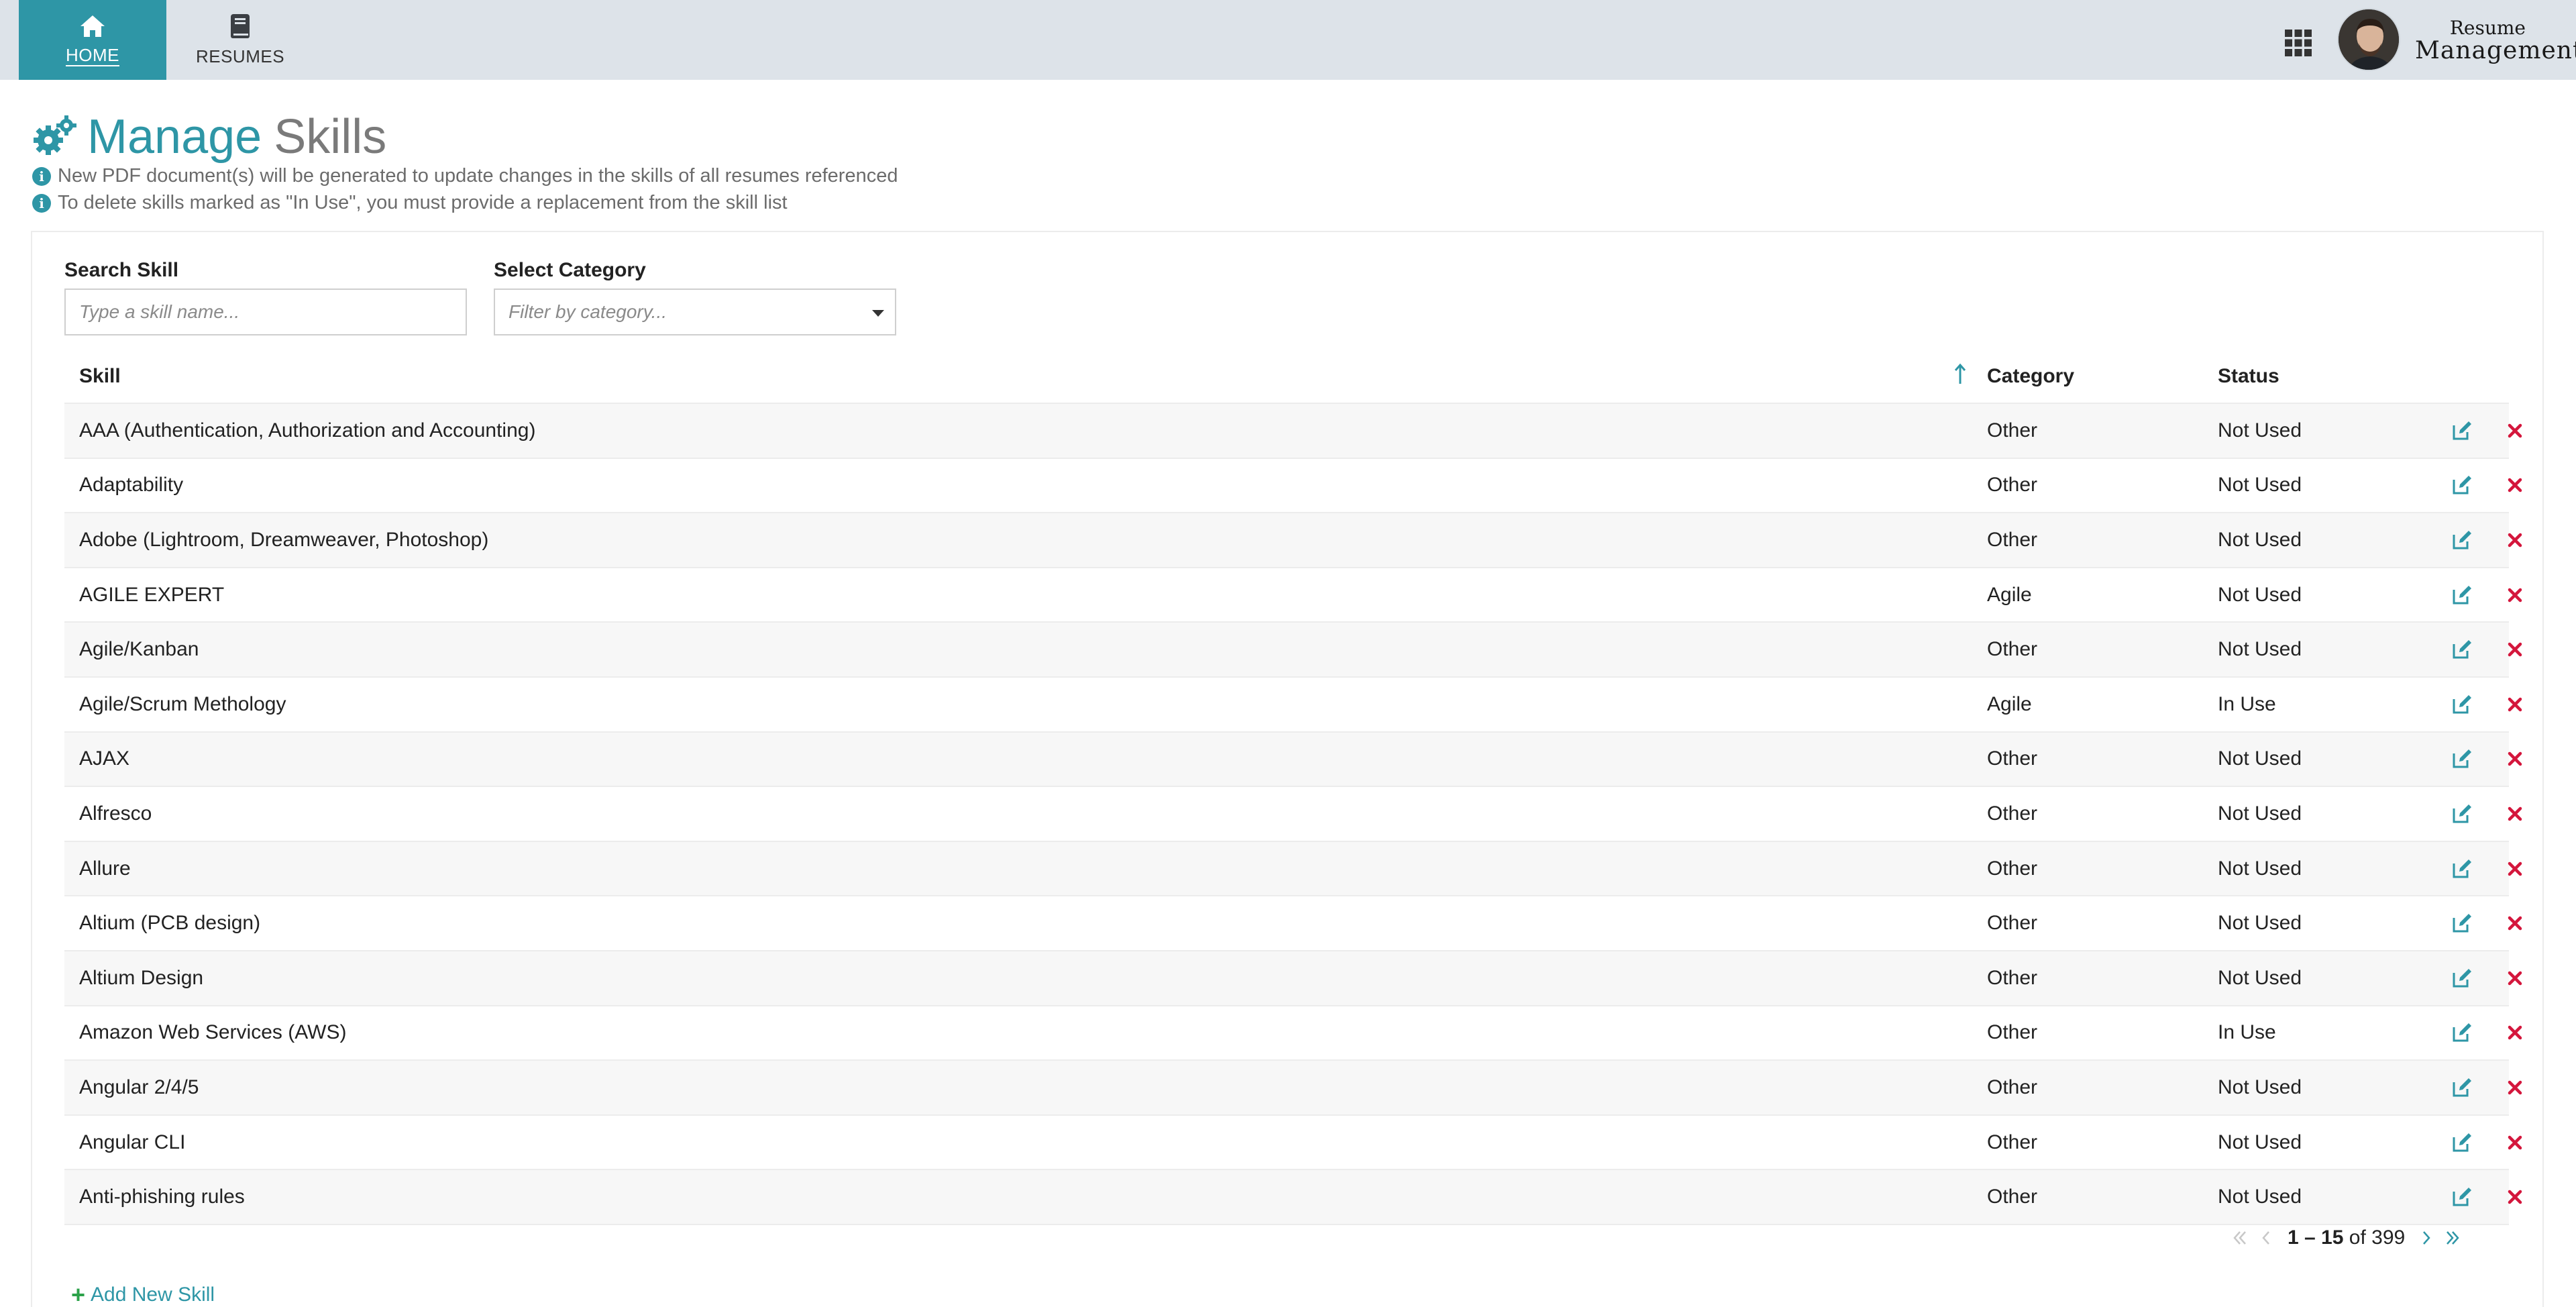 This screenshot has width=2576, height=1307. What do you see at coordinates (878, 313) in the screenshot?
I see `caret-down-icon` at bounding box center [878, 313].